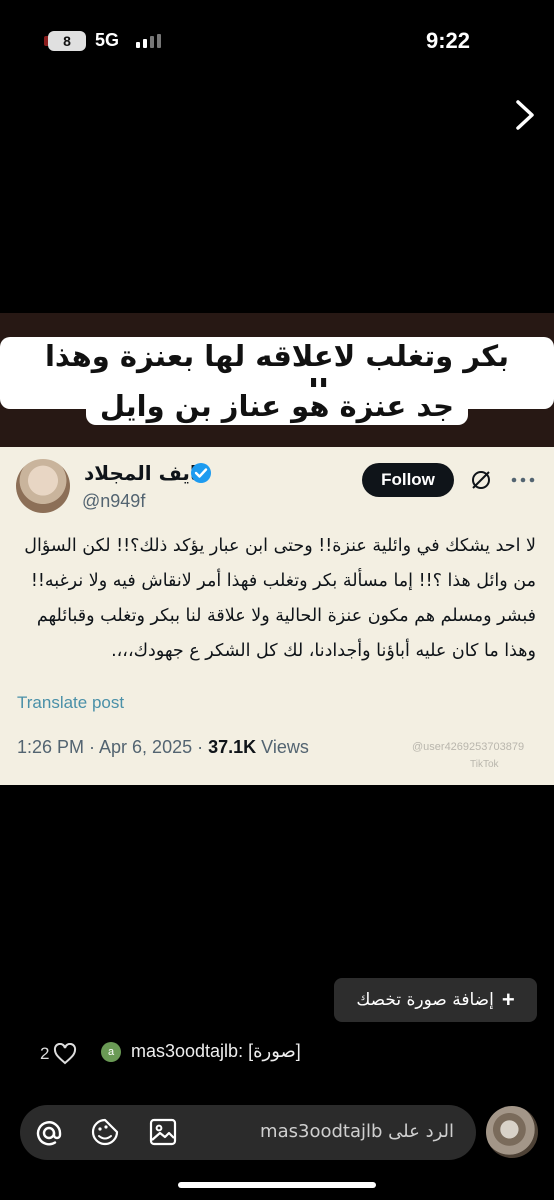  Describe the element at coordinates (277, 406) in the screenshot. I see `banner-caption-line-2: جد عنزة هو عناز بن وايل` at that location.